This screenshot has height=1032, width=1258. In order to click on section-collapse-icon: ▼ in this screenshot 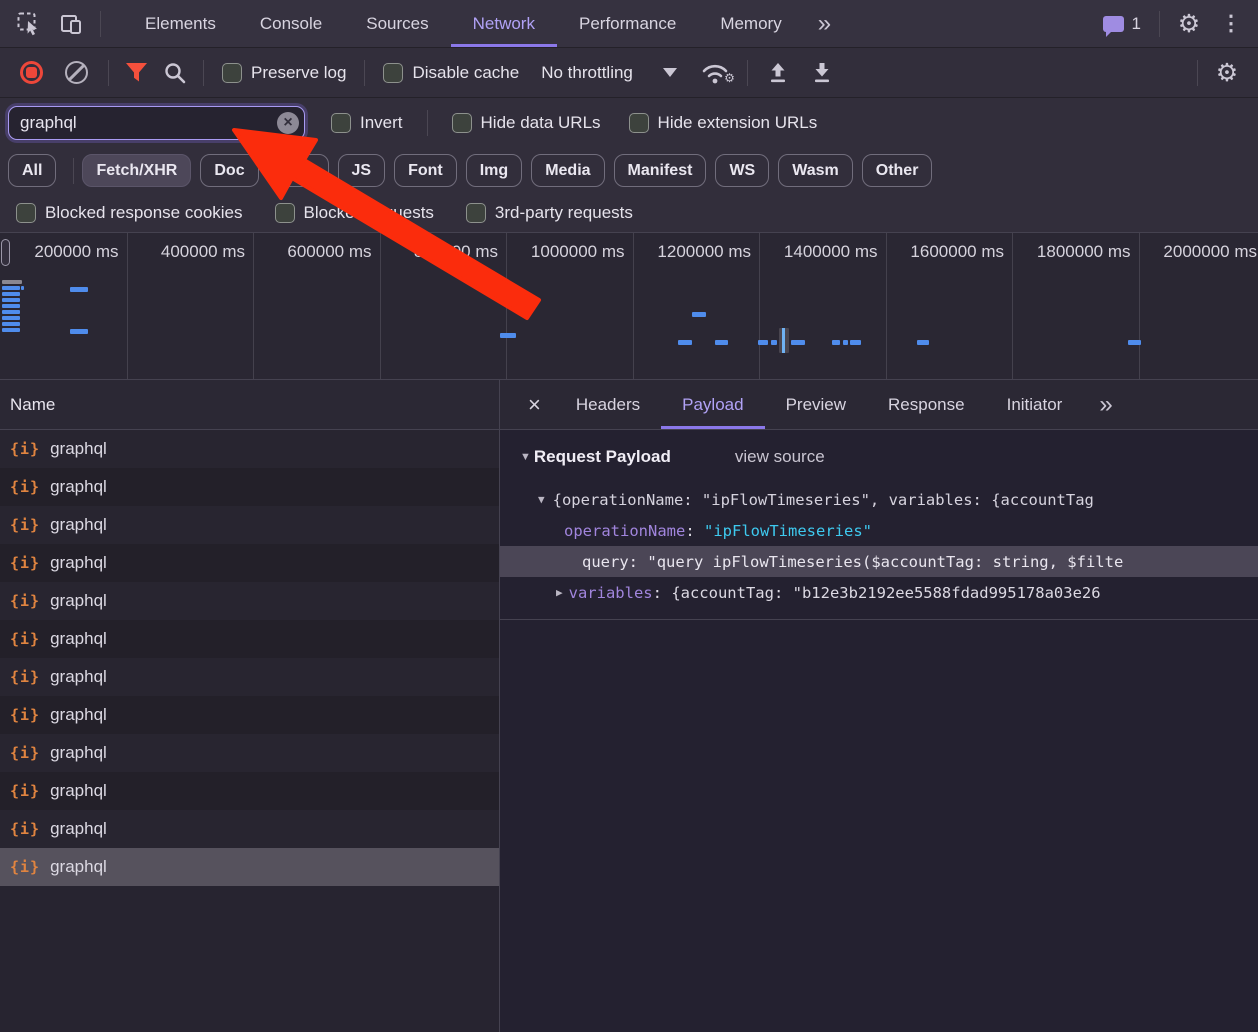, I will do `click(525, 457)`.